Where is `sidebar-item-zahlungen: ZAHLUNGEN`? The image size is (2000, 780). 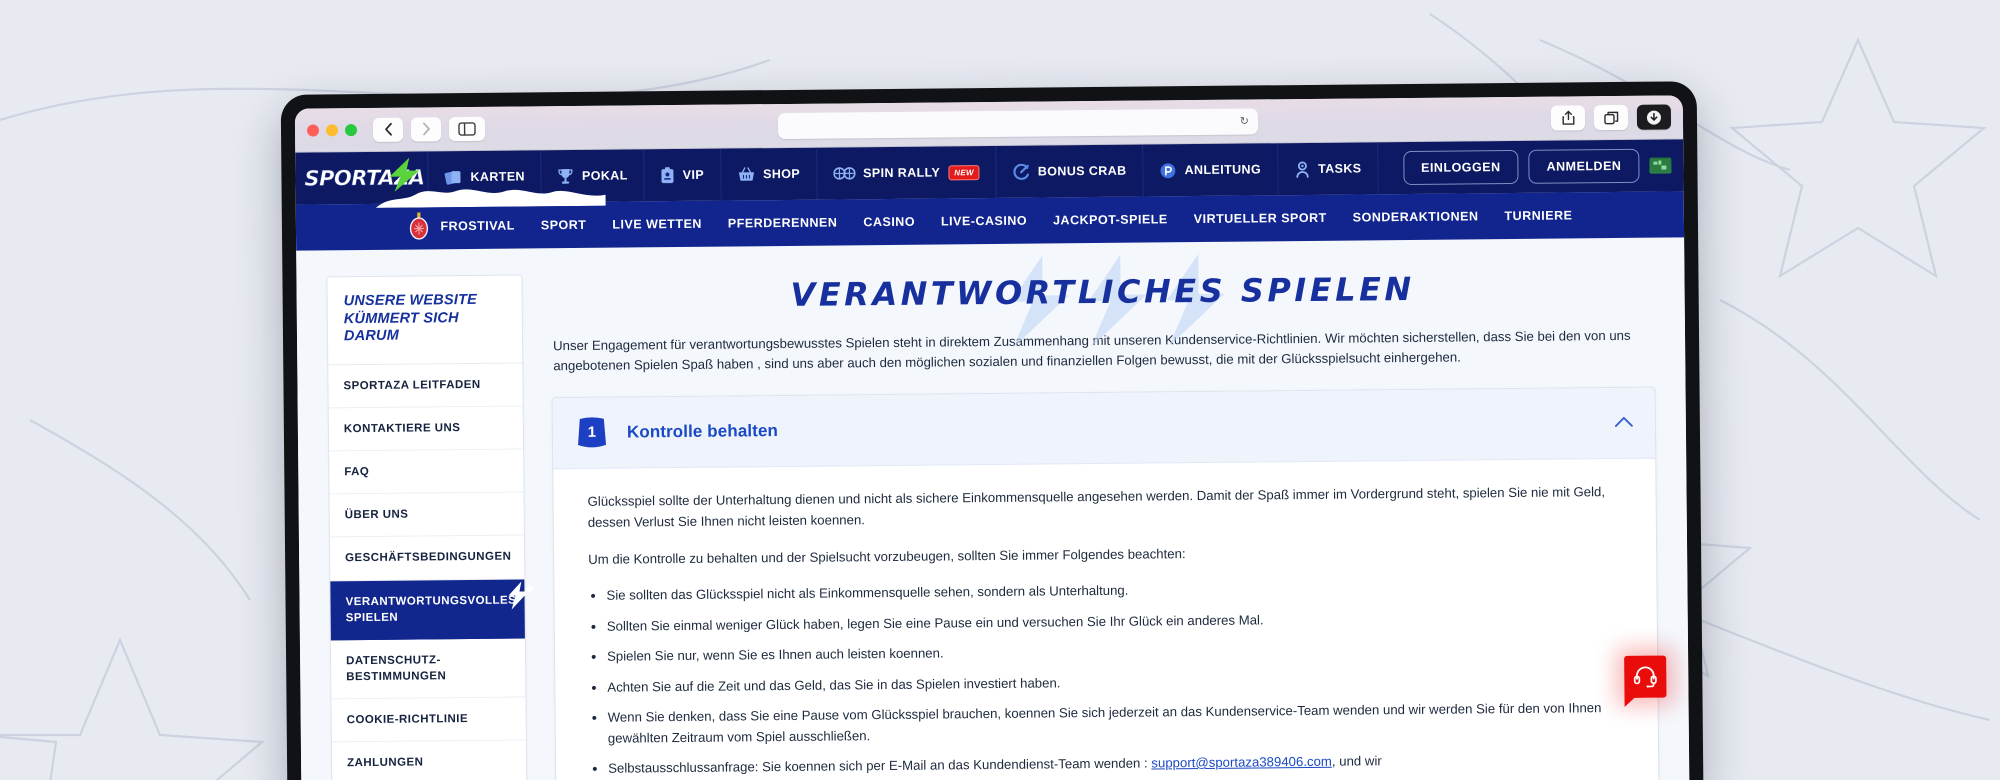
sidebar-item-zahlungen: ZAHLUNGEN is located at coordinates (429, 760).